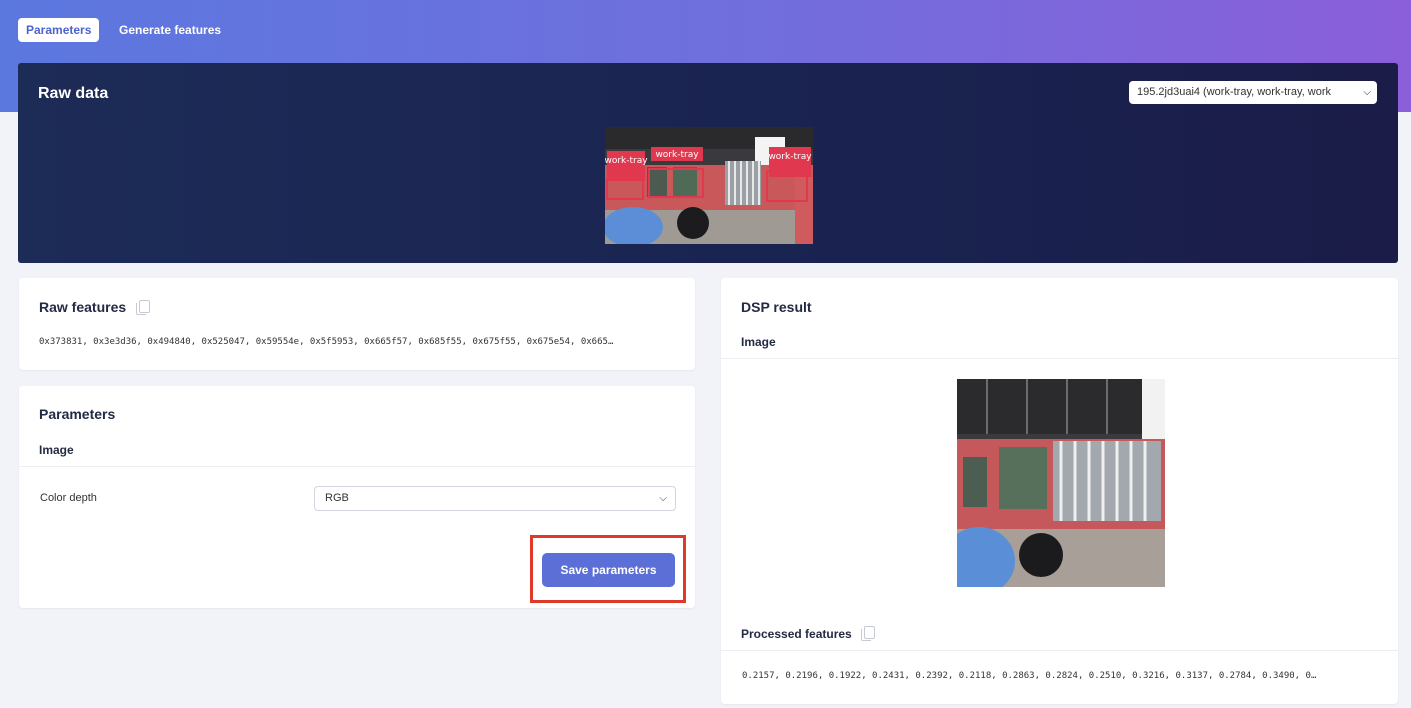  Describe the element at coordinates (758, 342) in the screenshot. I see `dsp-image-heading: Image` at that location.